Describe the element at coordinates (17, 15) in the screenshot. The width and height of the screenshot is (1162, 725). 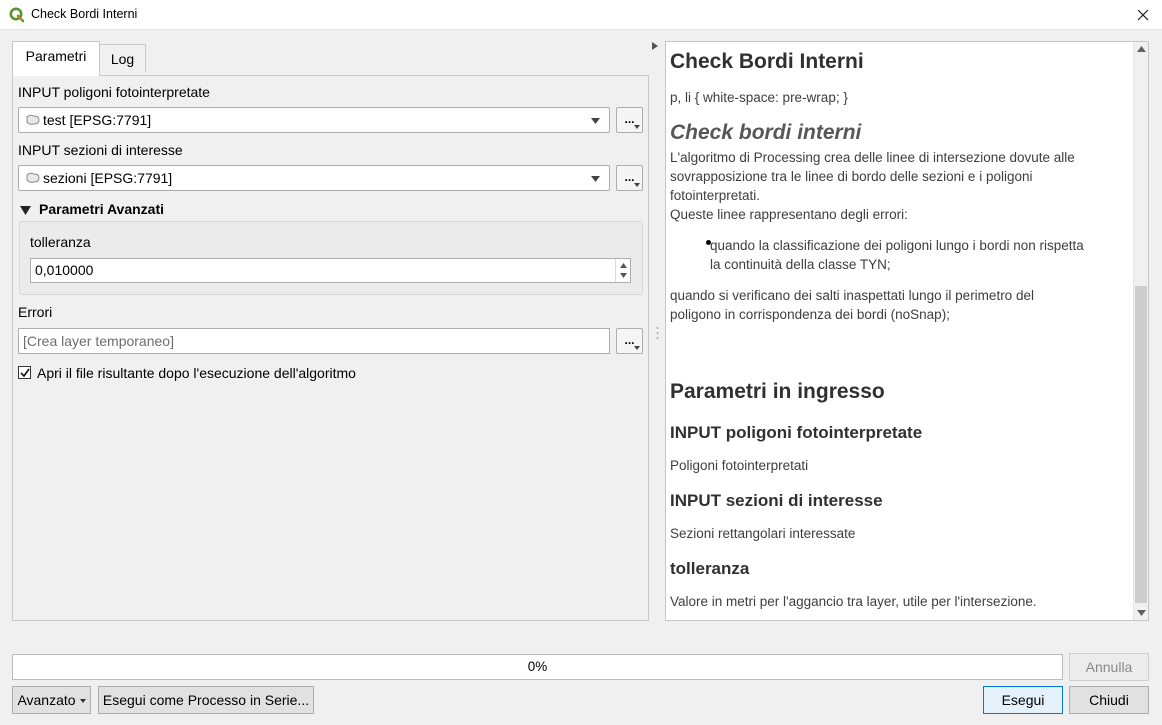
I see `qgis-icon` at that location.